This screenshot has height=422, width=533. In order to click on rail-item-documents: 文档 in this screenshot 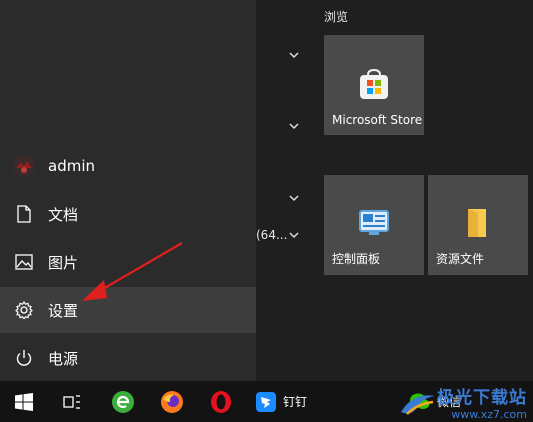, I will do `click(128, 214)`.